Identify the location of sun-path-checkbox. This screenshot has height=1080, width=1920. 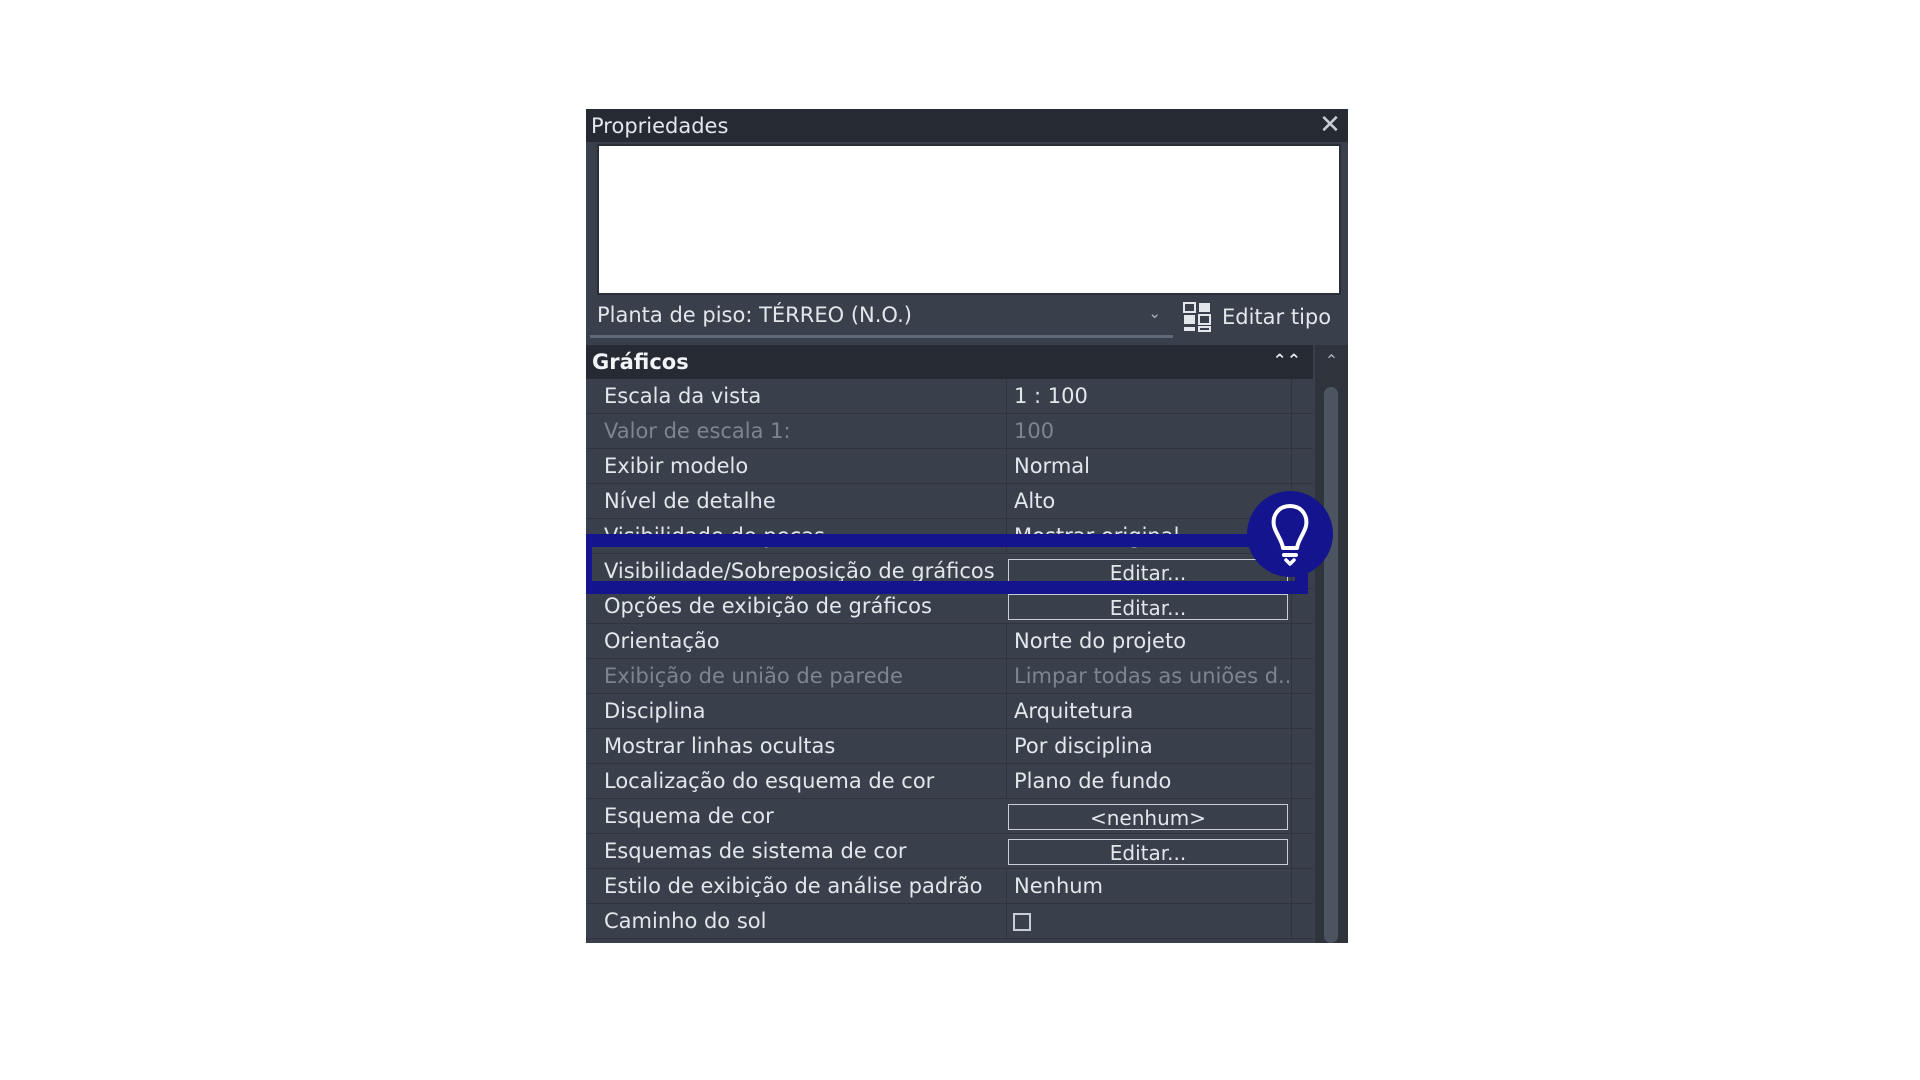
(1022, 922).